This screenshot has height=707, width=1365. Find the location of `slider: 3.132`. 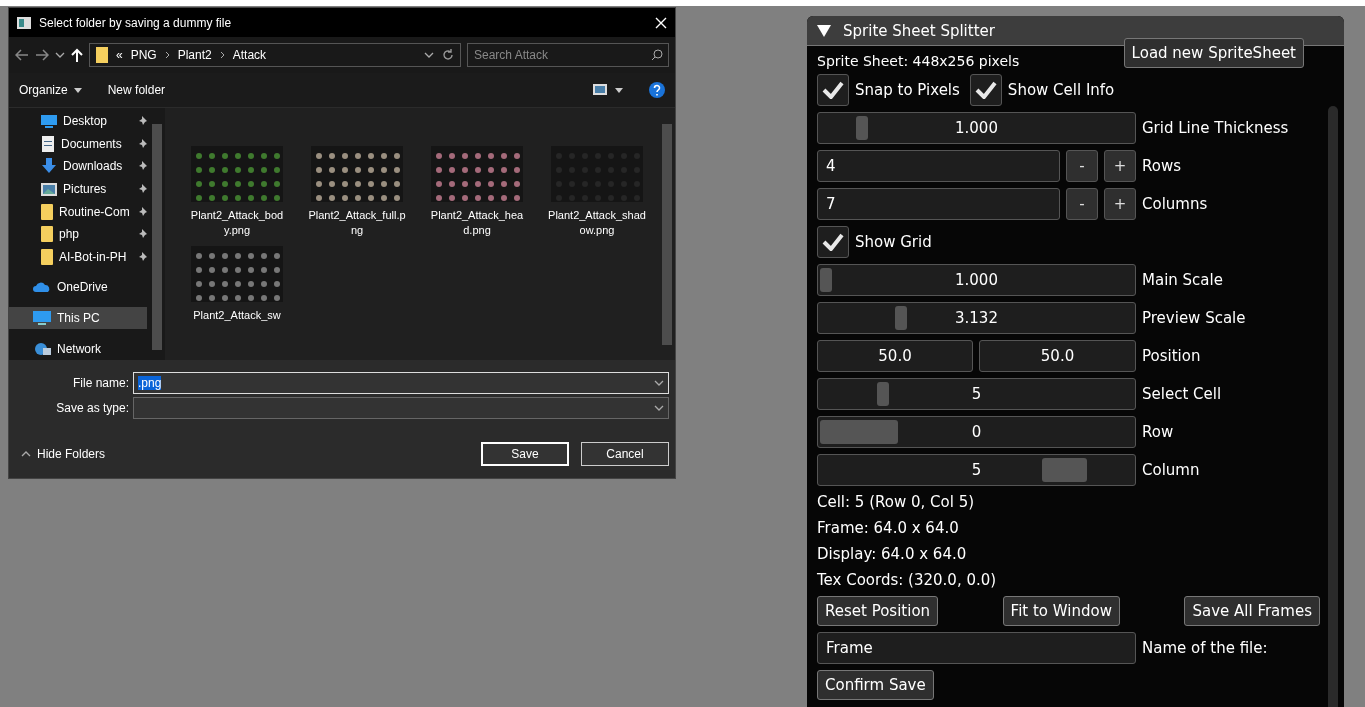

slider: 3.132 is located at coordinates (976, 318).